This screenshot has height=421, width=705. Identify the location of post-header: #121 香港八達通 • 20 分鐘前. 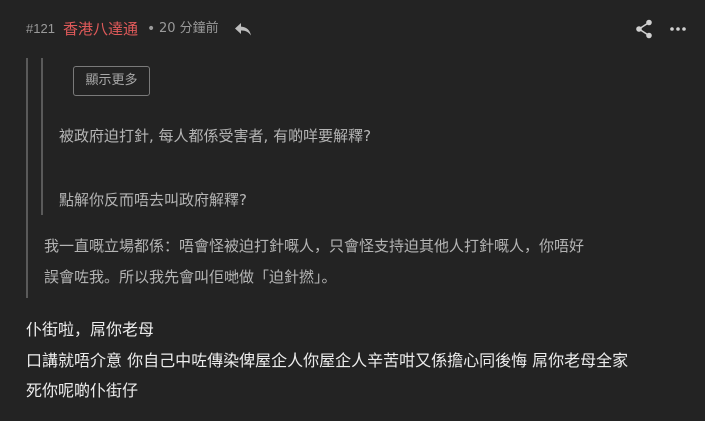
(352, 26).